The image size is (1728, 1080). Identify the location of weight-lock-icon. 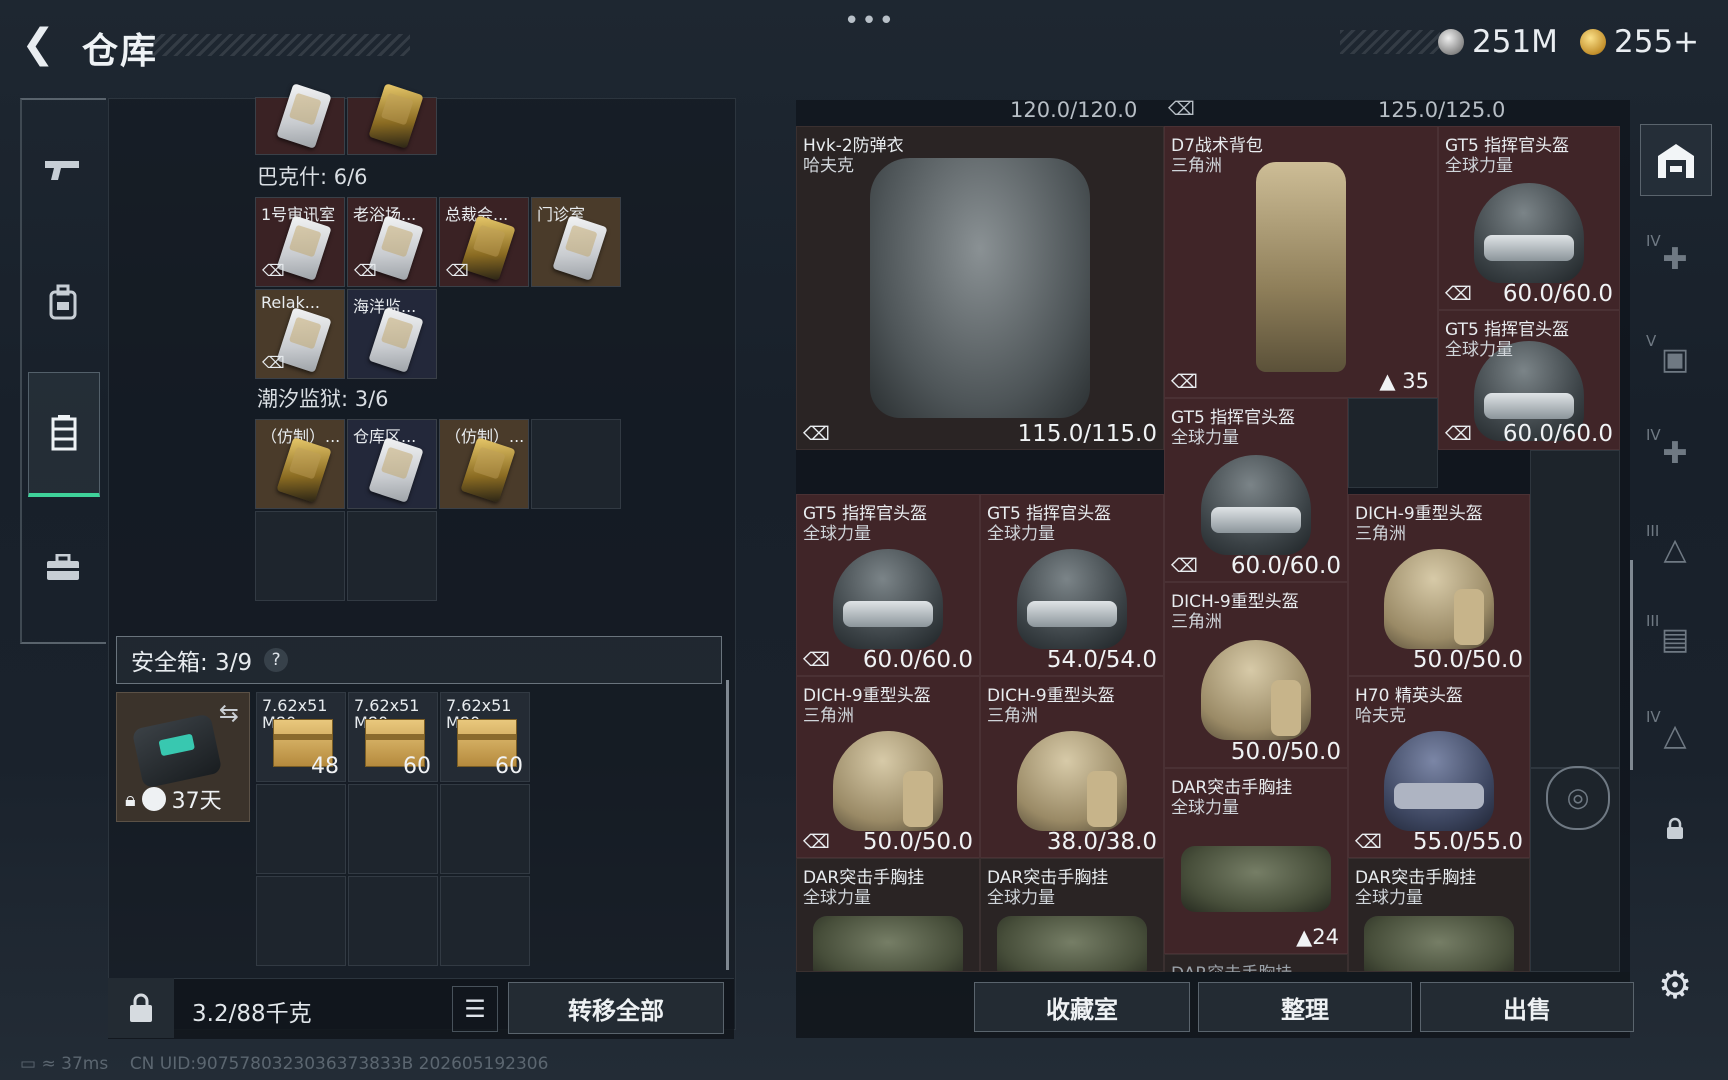
(141, 1007).